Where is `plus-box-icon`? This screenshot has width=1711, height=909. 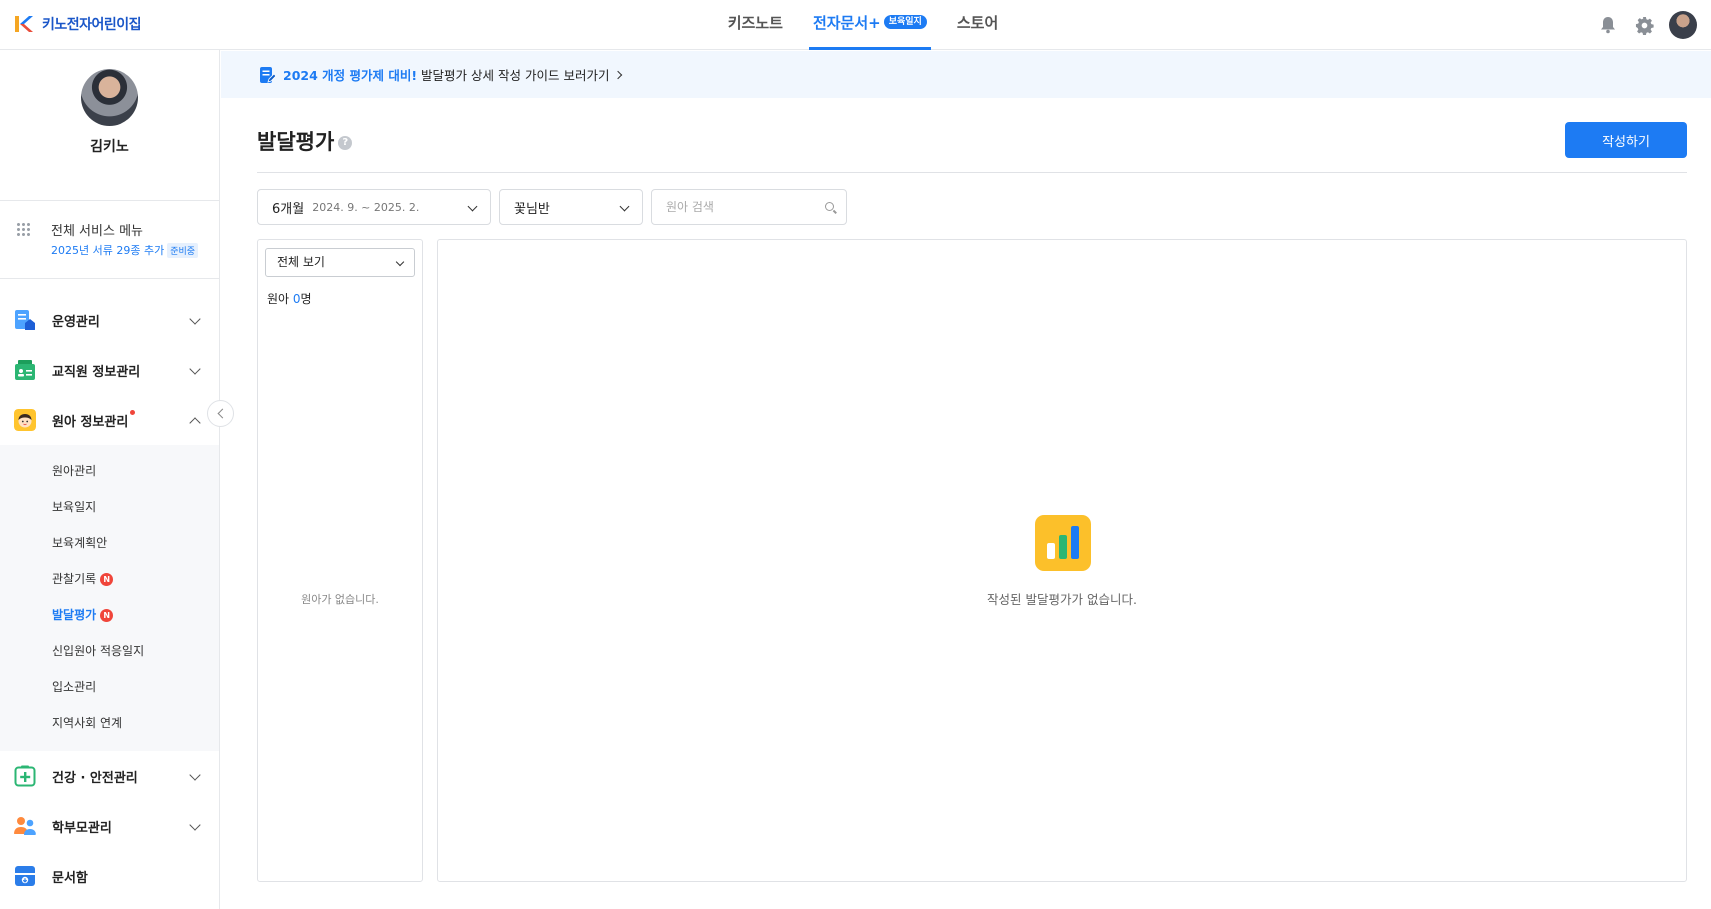
plus-box-icon is located at coordinates (25, 776).